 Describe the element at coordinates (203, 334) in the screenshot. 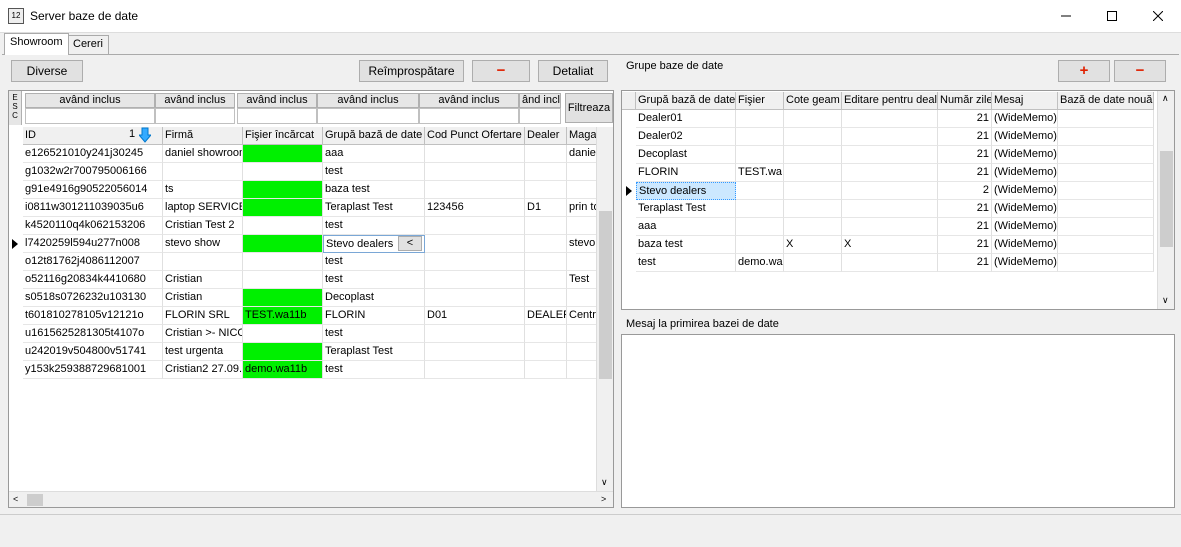

I see `cell-firma: Cristian >- NICO` at that location.